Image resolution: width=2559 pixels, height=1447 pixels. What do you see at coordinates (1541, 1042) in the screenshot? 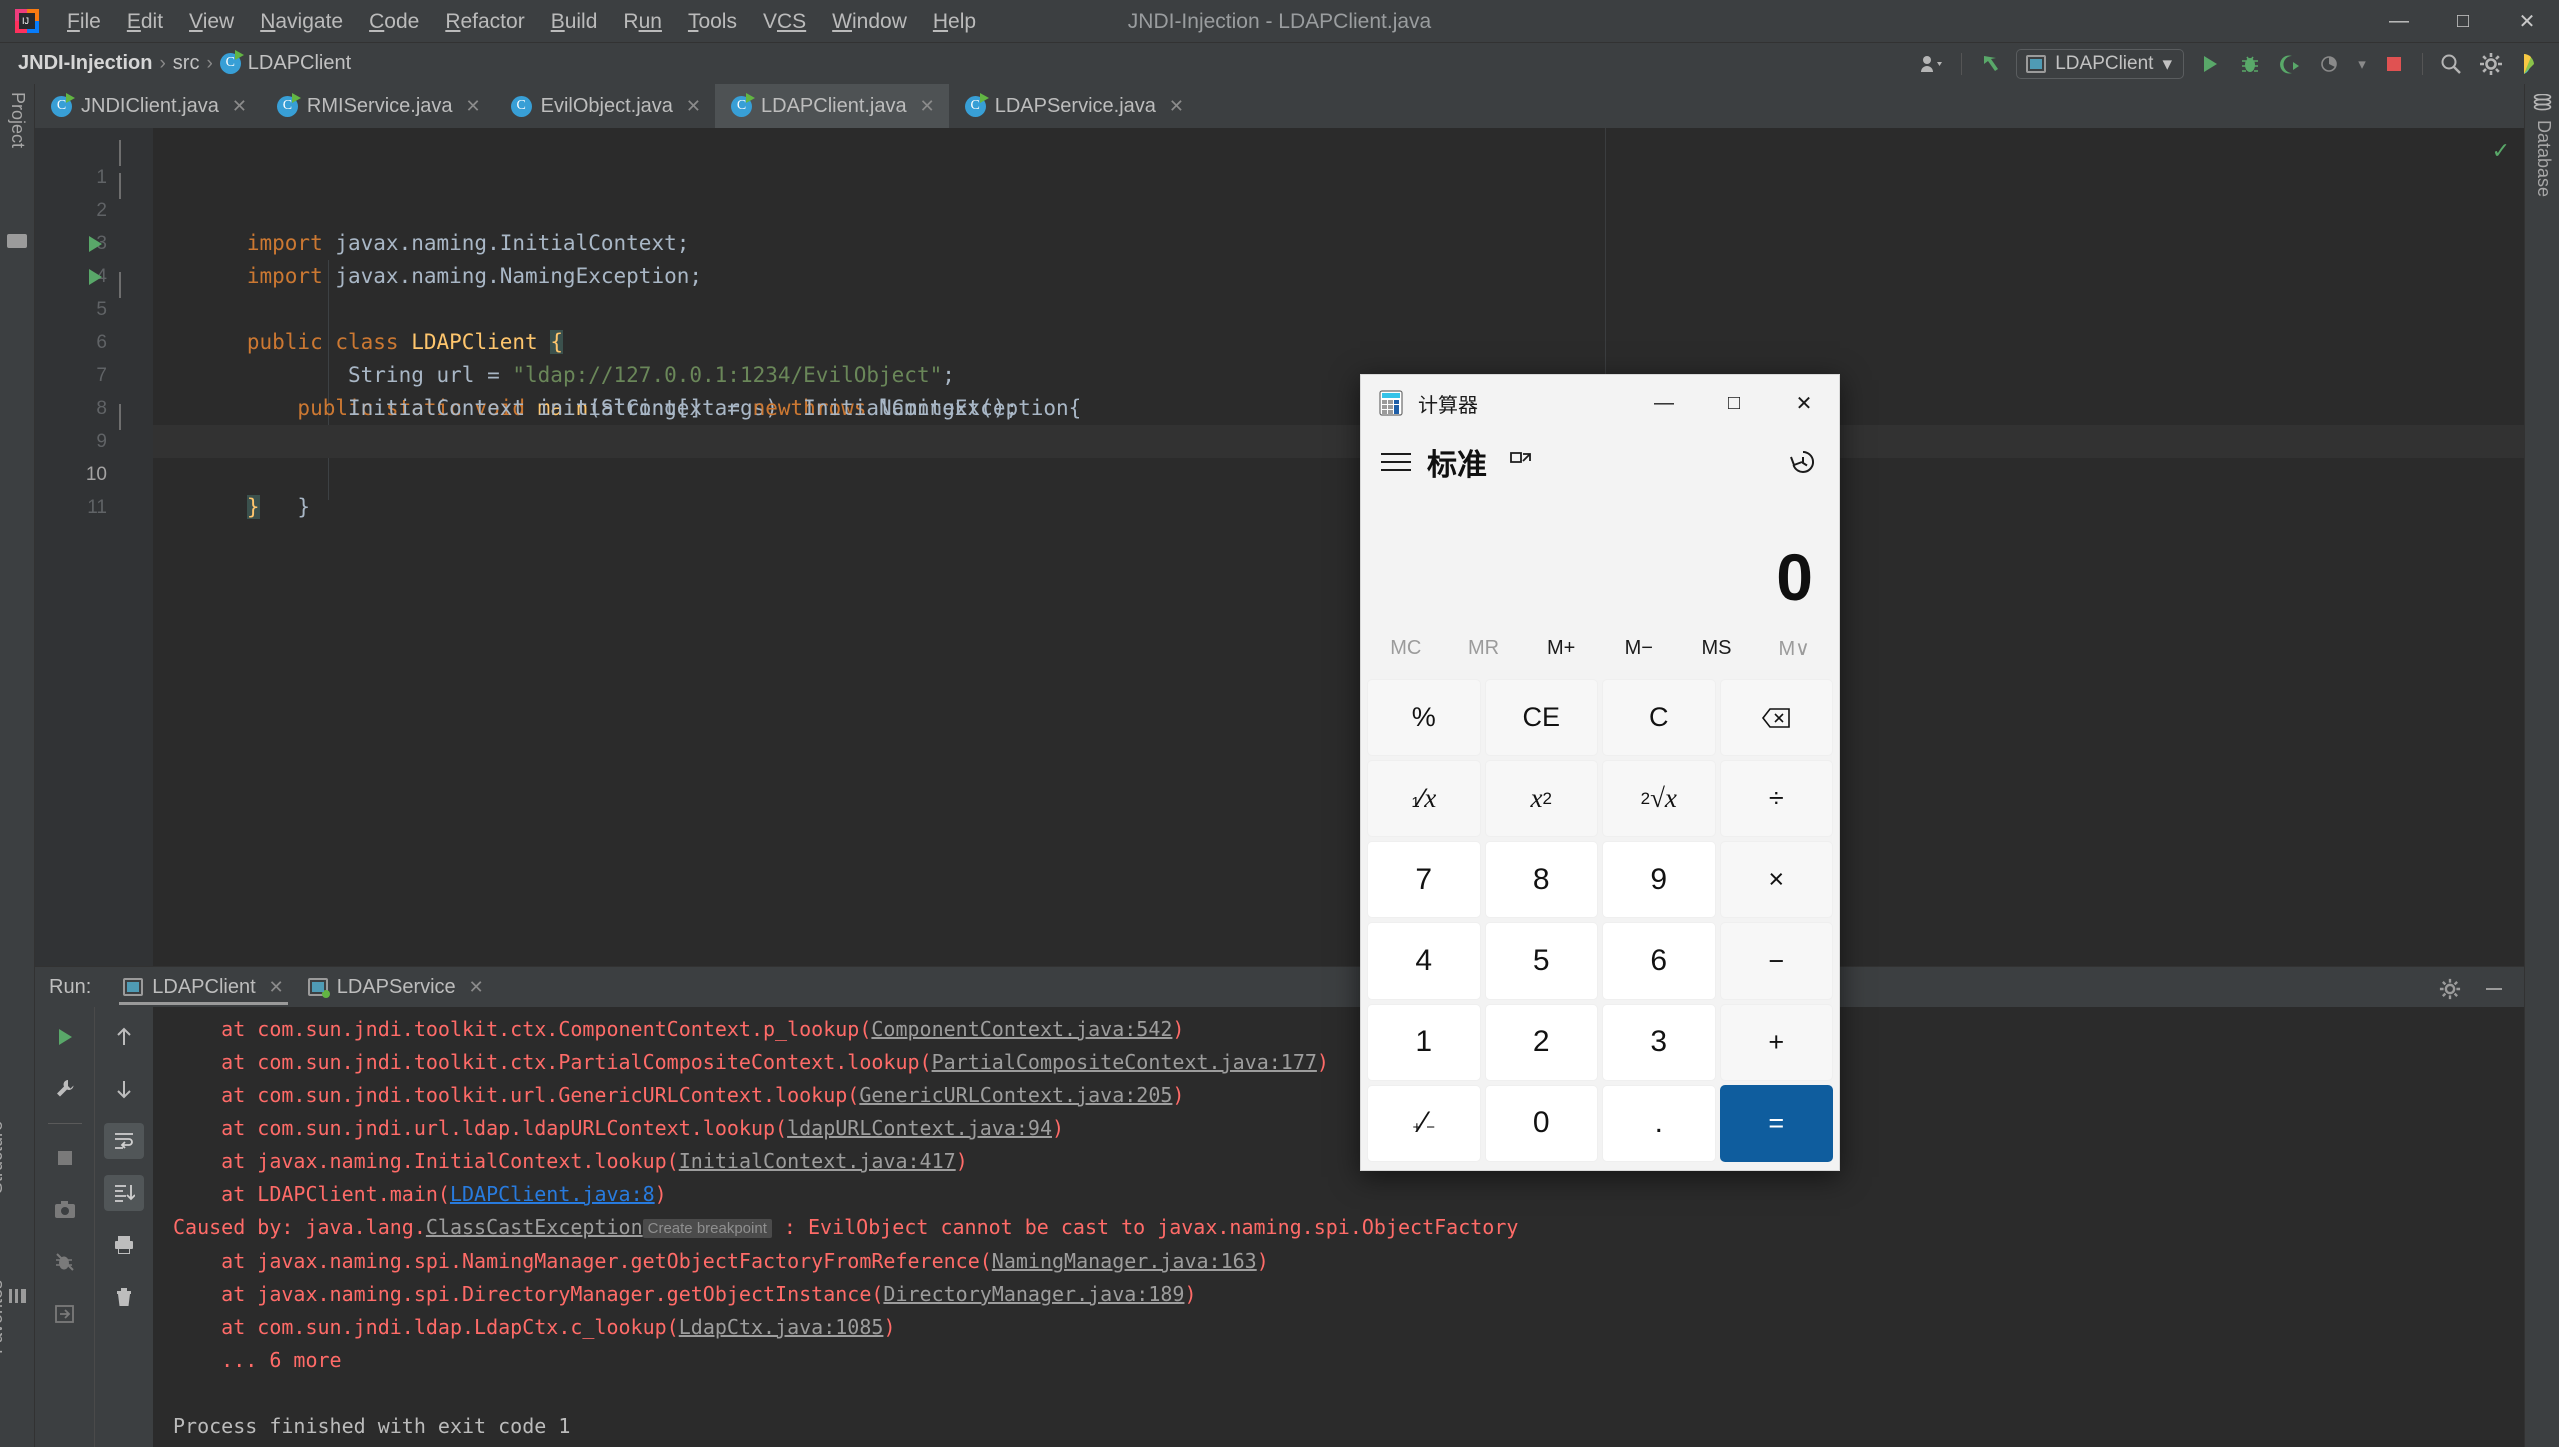
I see `key-2: 2` at bounding box center [1541, 1042].